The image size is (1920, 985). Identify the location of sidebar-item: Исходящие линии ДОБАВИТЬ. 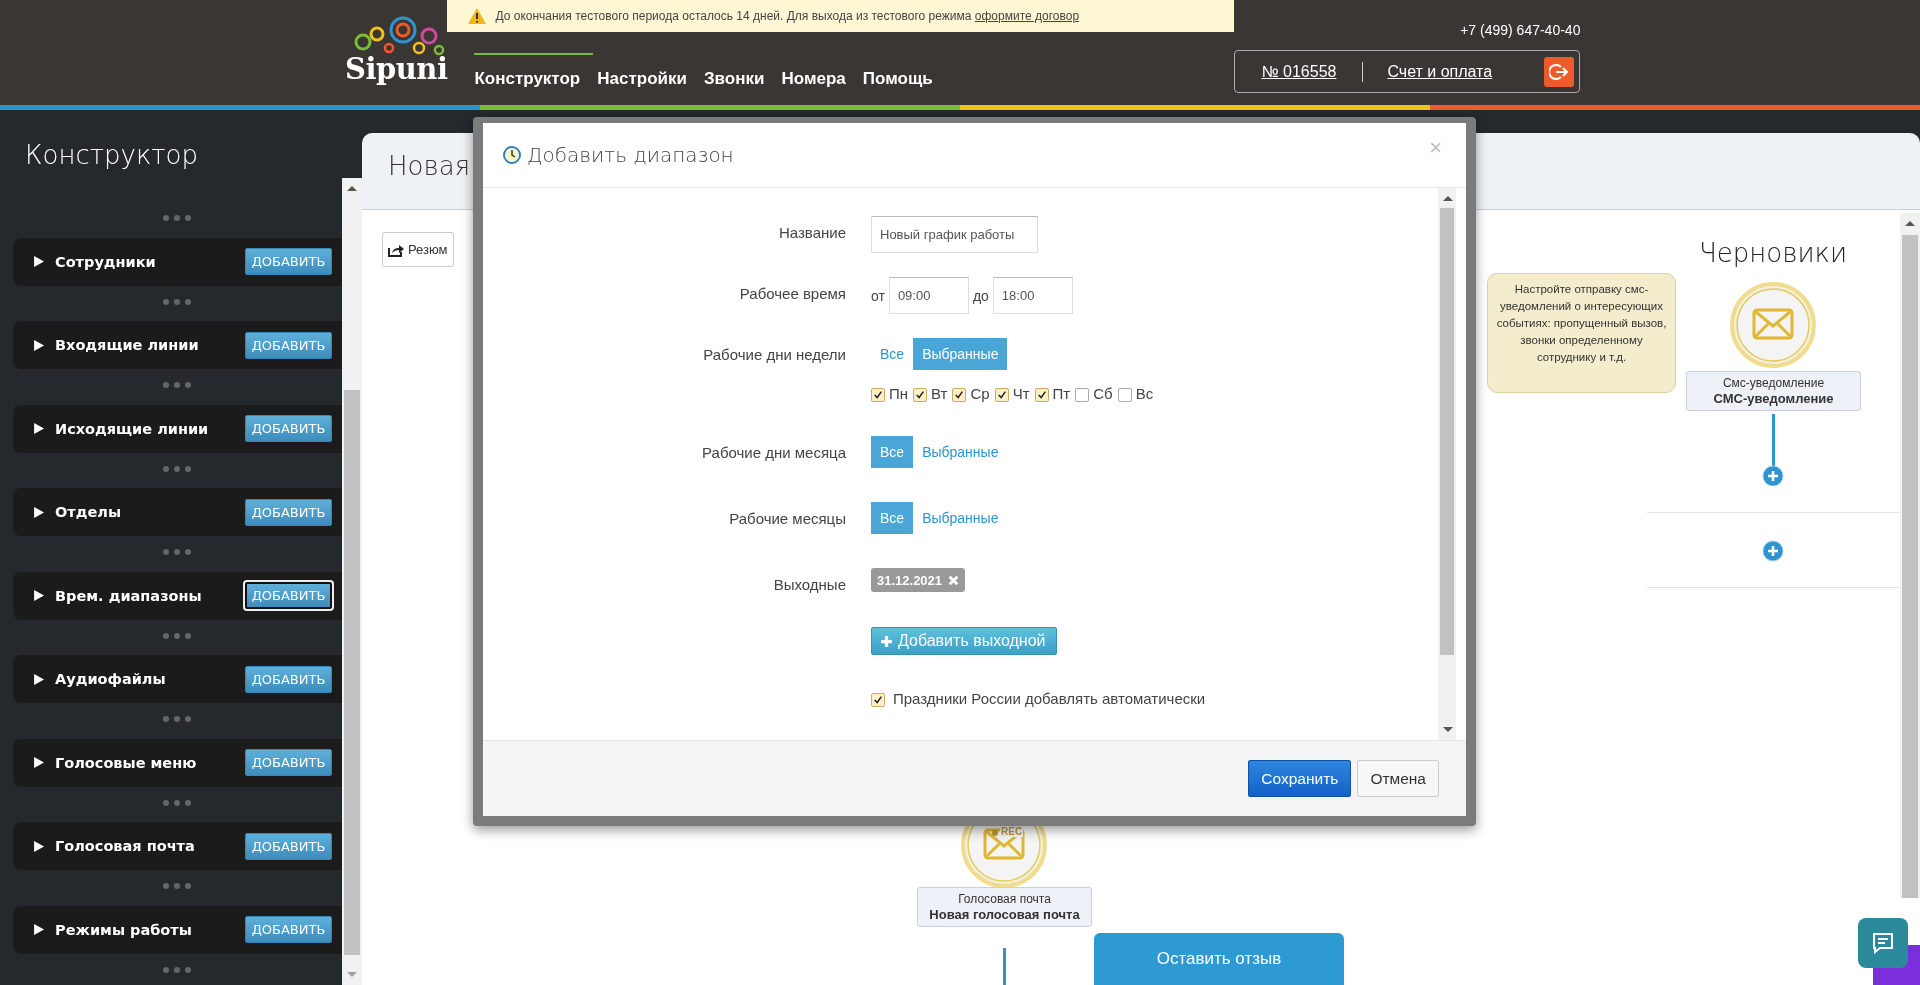
(177, 428).